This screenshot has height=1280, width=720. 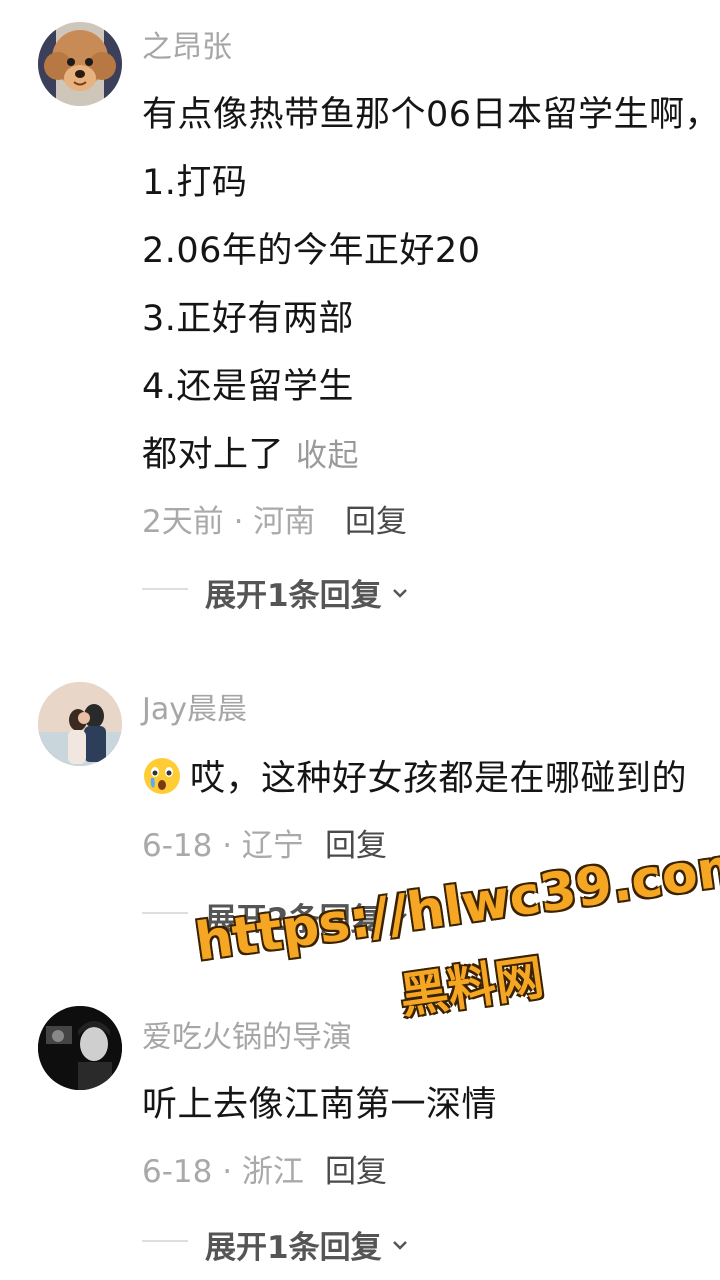 I want to click on poodle-dog-avatar-icon, so click(x=80, y=64).